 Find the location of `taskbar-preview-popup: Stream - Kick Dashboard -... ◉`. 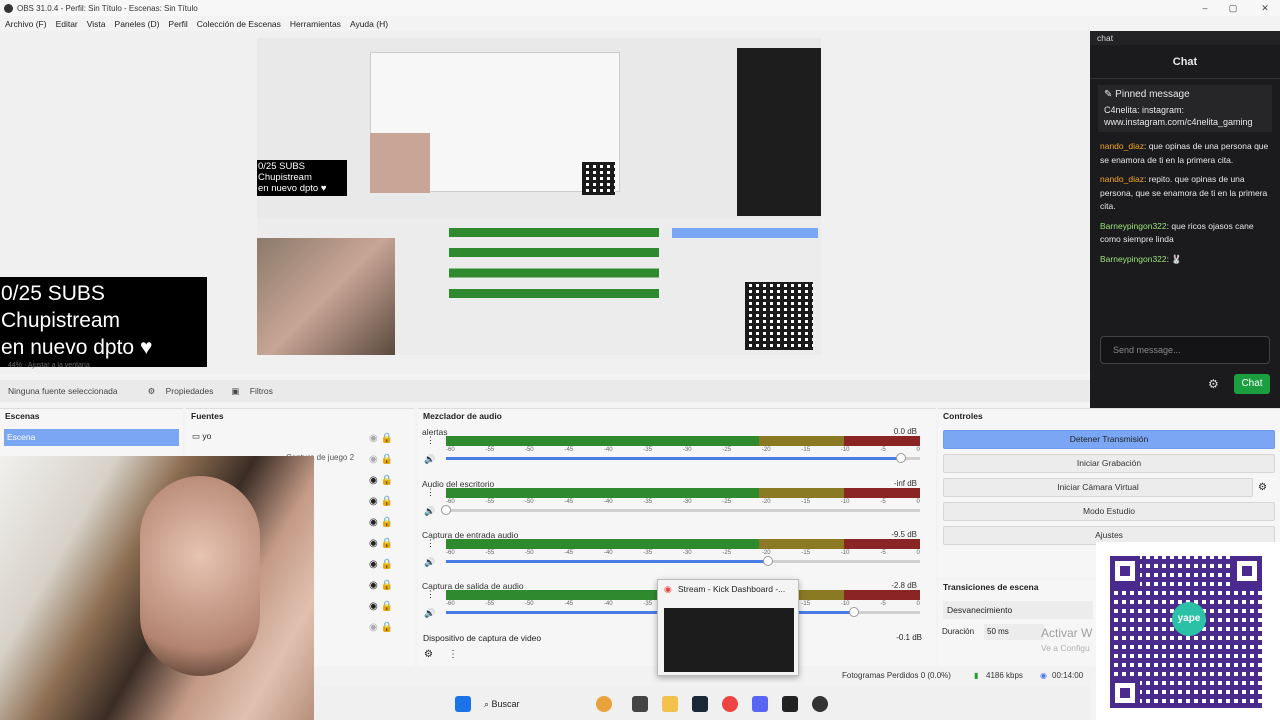

taskbar-preview-popup: Stream - Kick Dashboard -... ◉ is located at coordinates (728, 627).